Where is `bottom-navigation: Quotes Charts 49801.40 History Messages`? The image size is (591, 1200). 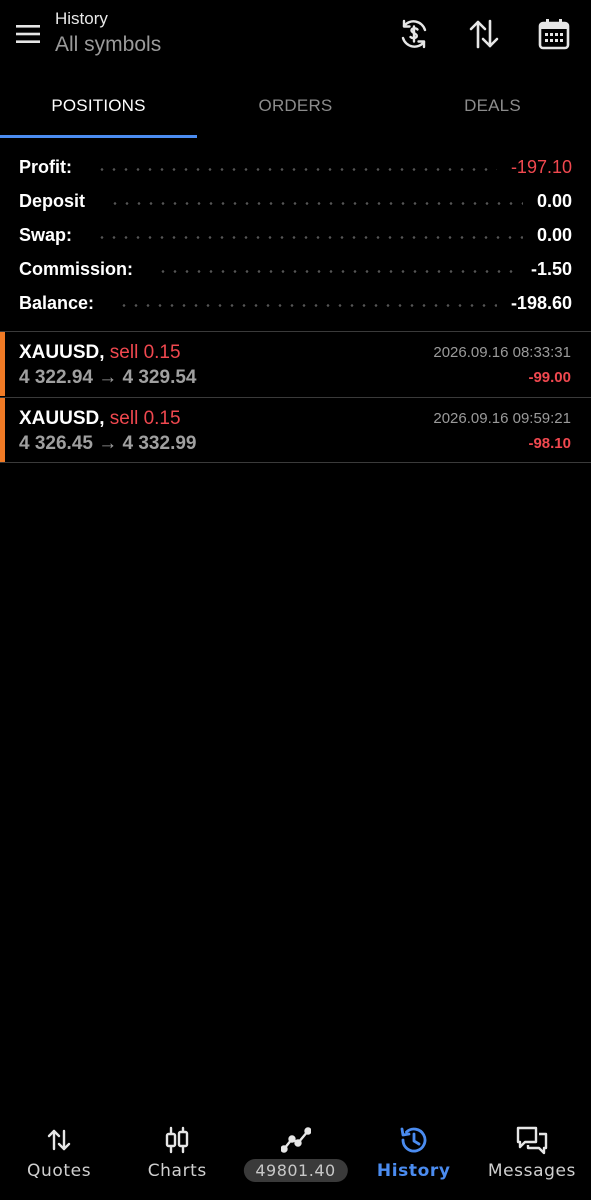
bottom-navigation: Quotes Charts 49801.40 History Messages is located at coordinates (295, 1155).